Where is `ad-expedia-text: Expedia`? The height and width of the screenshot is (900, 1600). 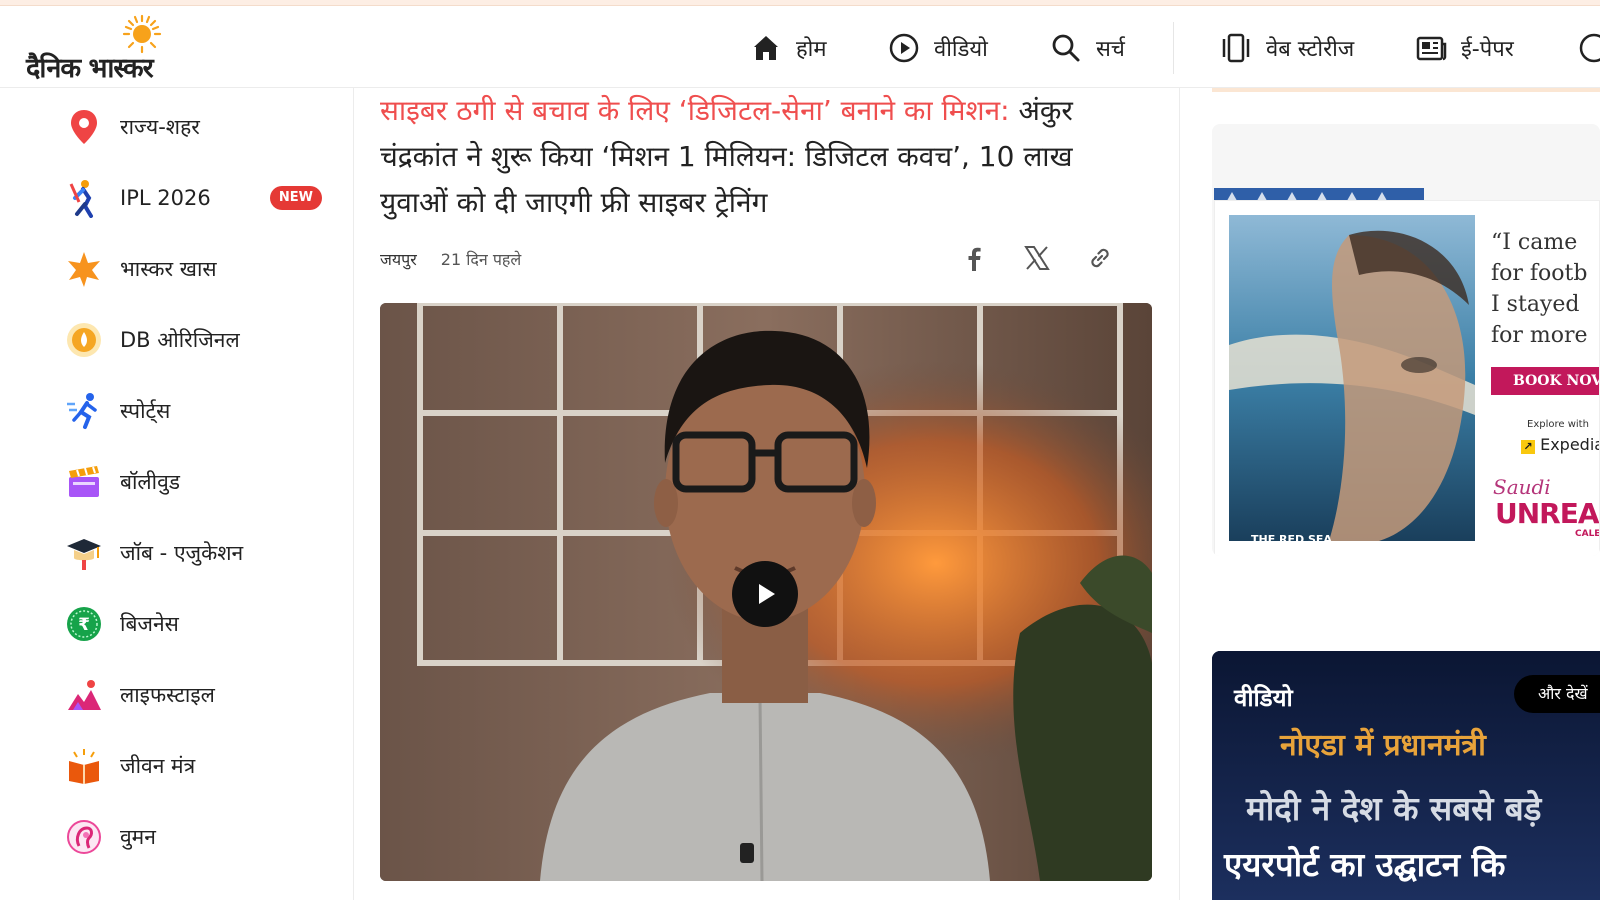 ad-expedia-text: Expedia is located at coordinates (1570, 444).